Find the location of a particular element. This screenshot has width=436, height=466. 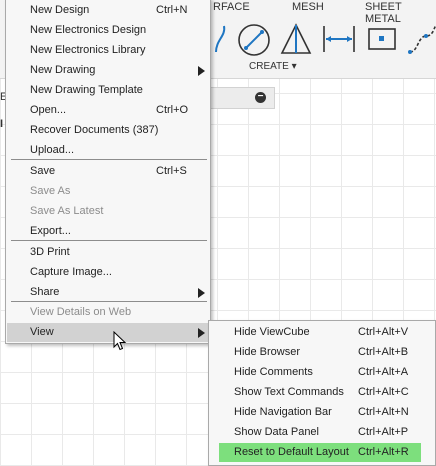

submenu-item-label: Reset to Default Layout is located at coordinates (291, 452).